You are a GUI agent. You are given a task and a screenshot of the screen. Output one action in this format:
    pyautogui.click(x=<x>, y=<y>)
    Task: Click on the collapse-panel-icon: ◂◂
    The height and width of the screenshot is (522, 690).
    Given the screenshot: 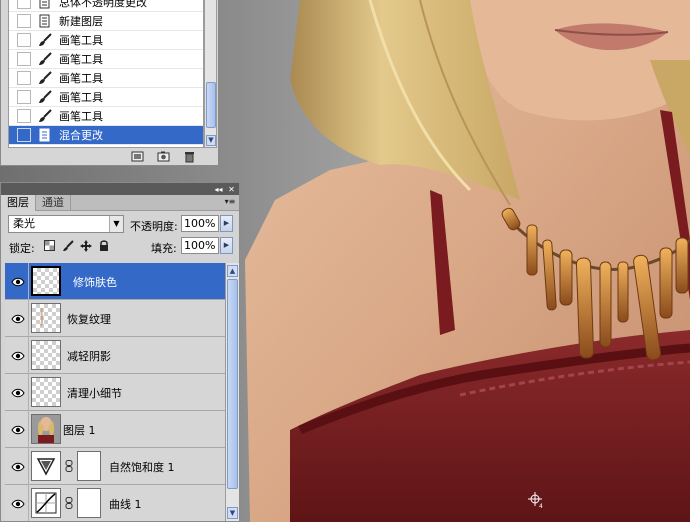 What is the action you would take?
    pyautogui.click(x=218, y=189)
    